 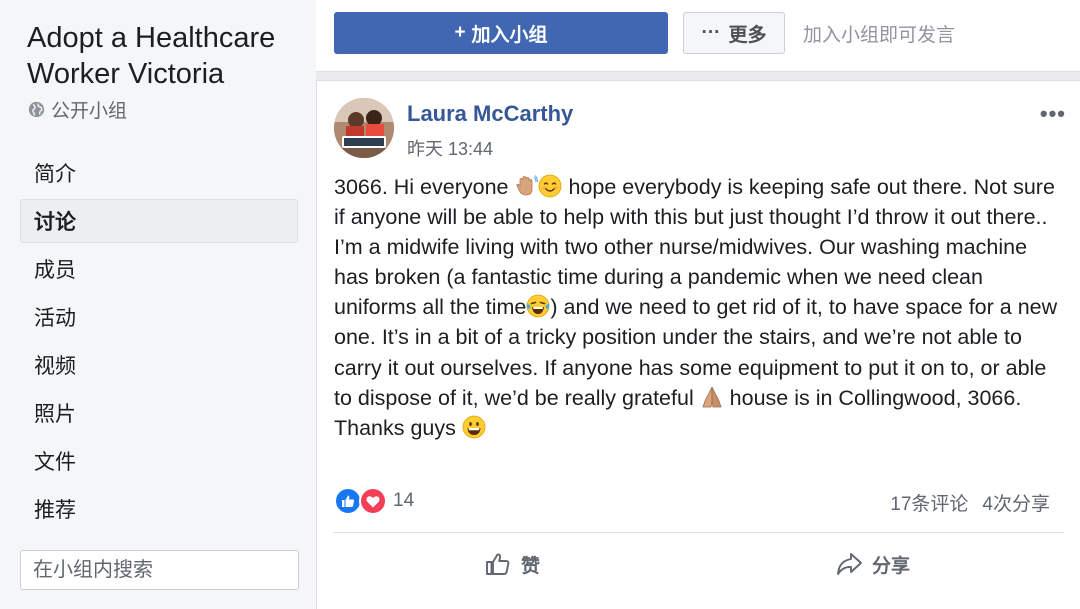 What do you see at coordinates (891, 566) in the screenshot?
I see `share-label: 分享` at bounding box center [891, 566].